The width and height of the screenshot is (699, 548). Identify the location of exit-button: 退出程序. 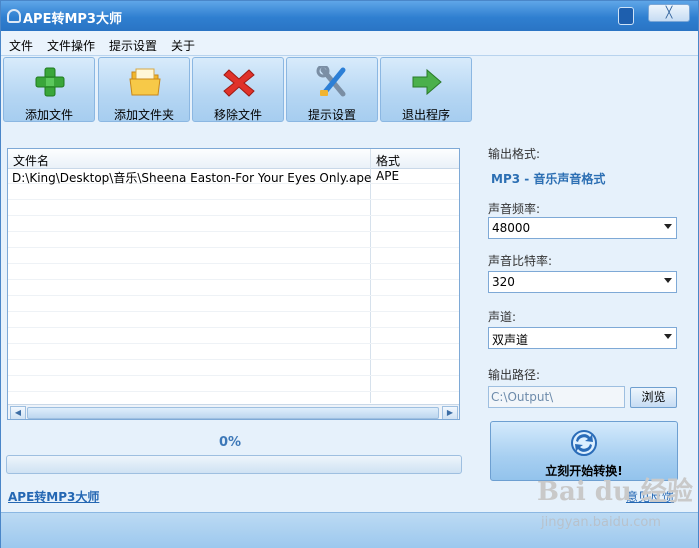
(426, 89).